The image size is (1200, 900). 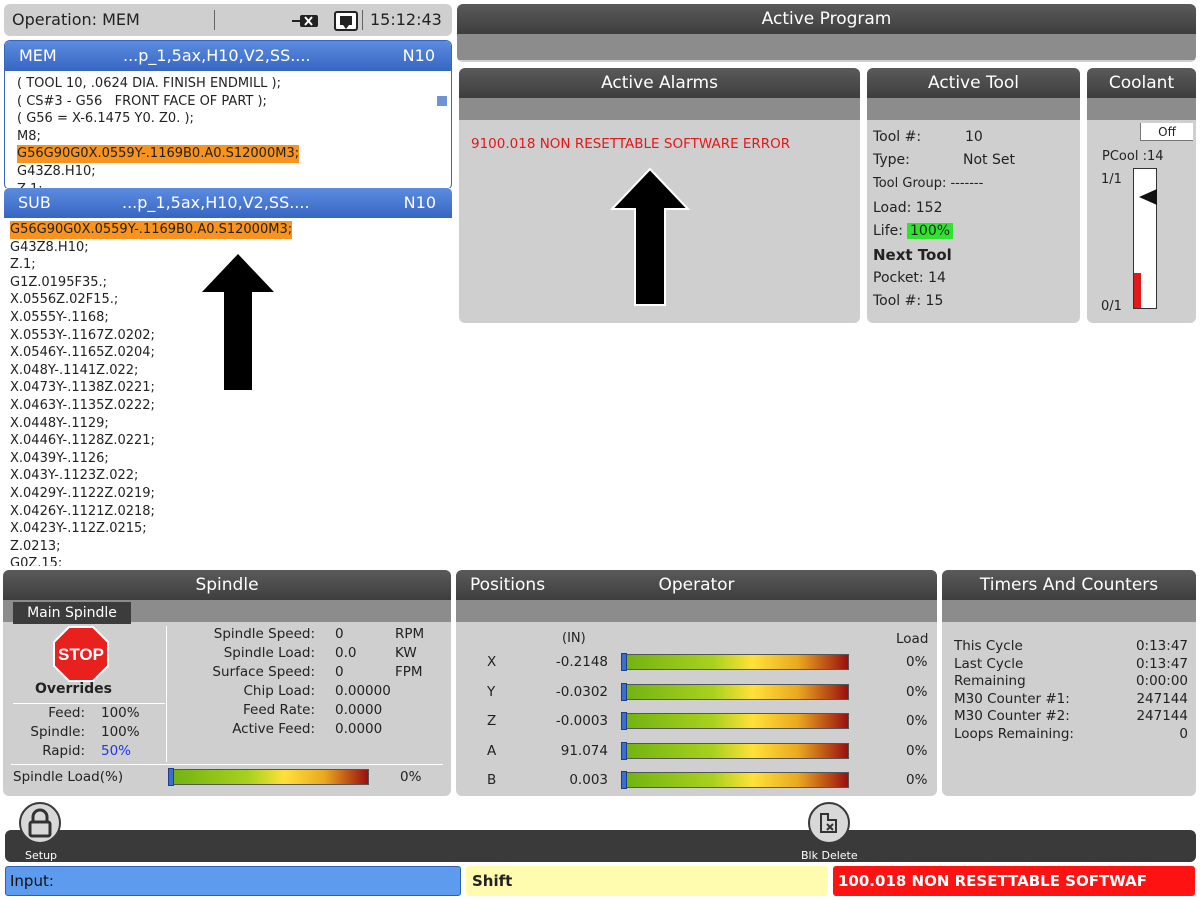 I want to click on input-field: Input:, so click(x=233, y=881).